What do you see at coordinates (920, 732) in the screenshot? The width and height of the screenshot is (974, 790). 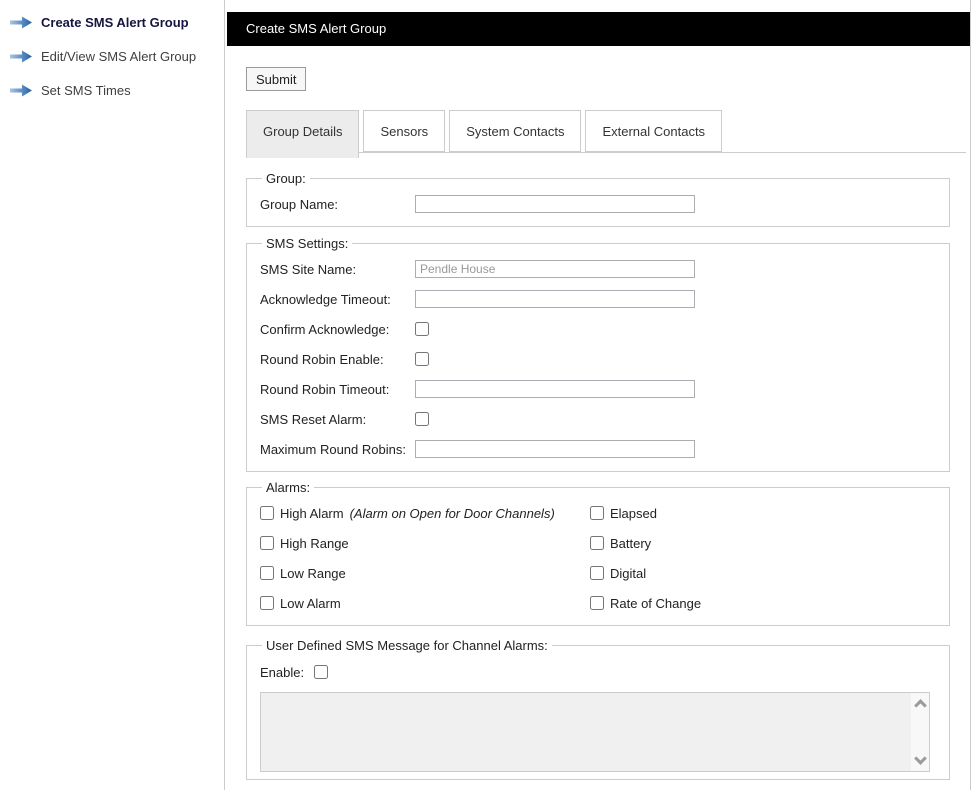 I see `textarea-scrollbar` at bounding box center [920, 732].